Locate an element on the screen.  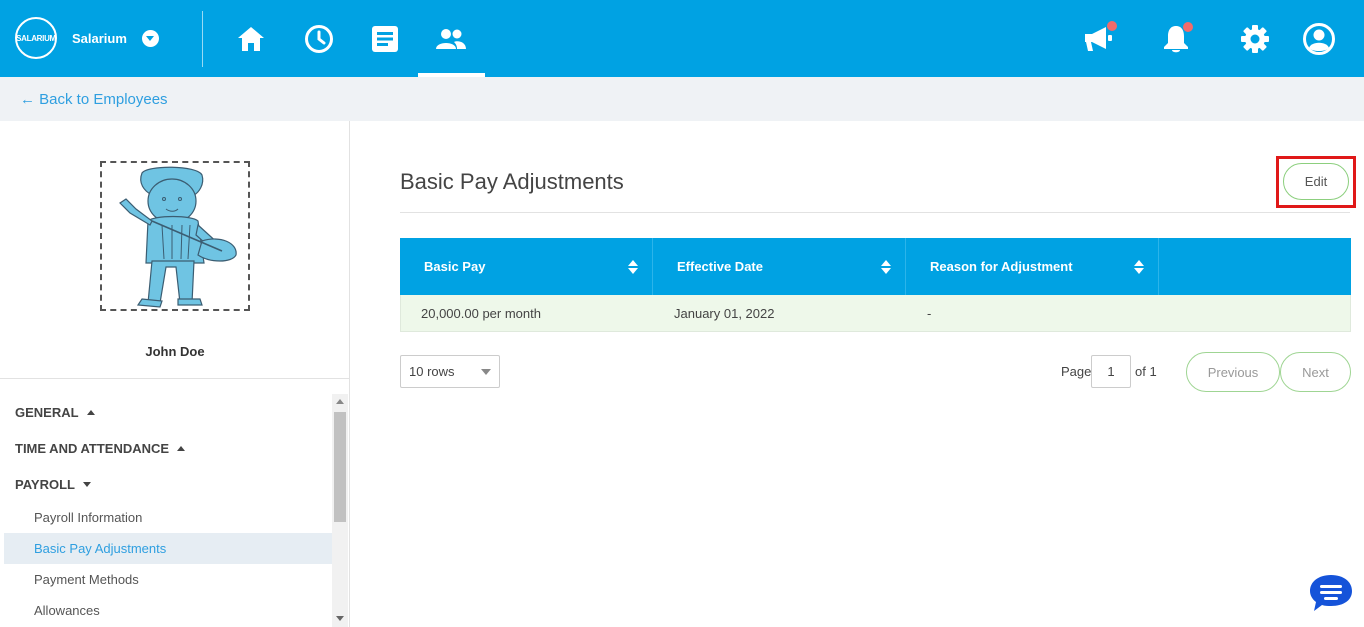
announcement-badge is located at coordinates (1112, 26).